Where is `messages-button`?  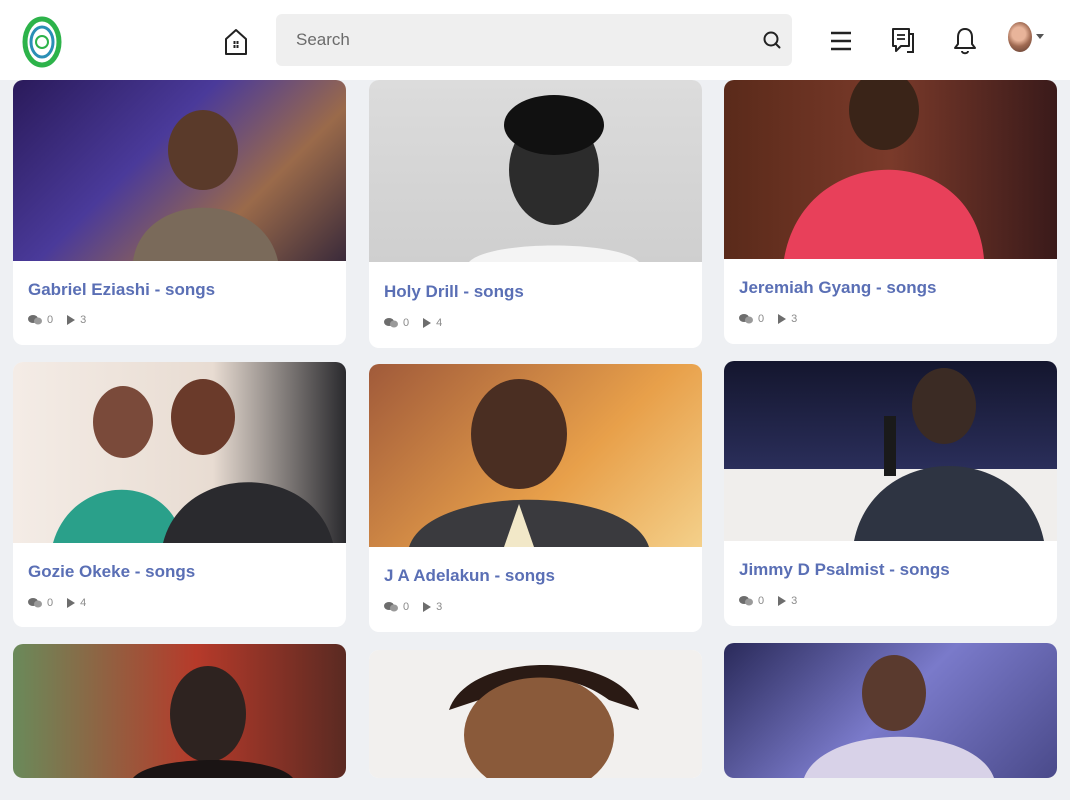 messages-button is located at coordinates (903, 41).